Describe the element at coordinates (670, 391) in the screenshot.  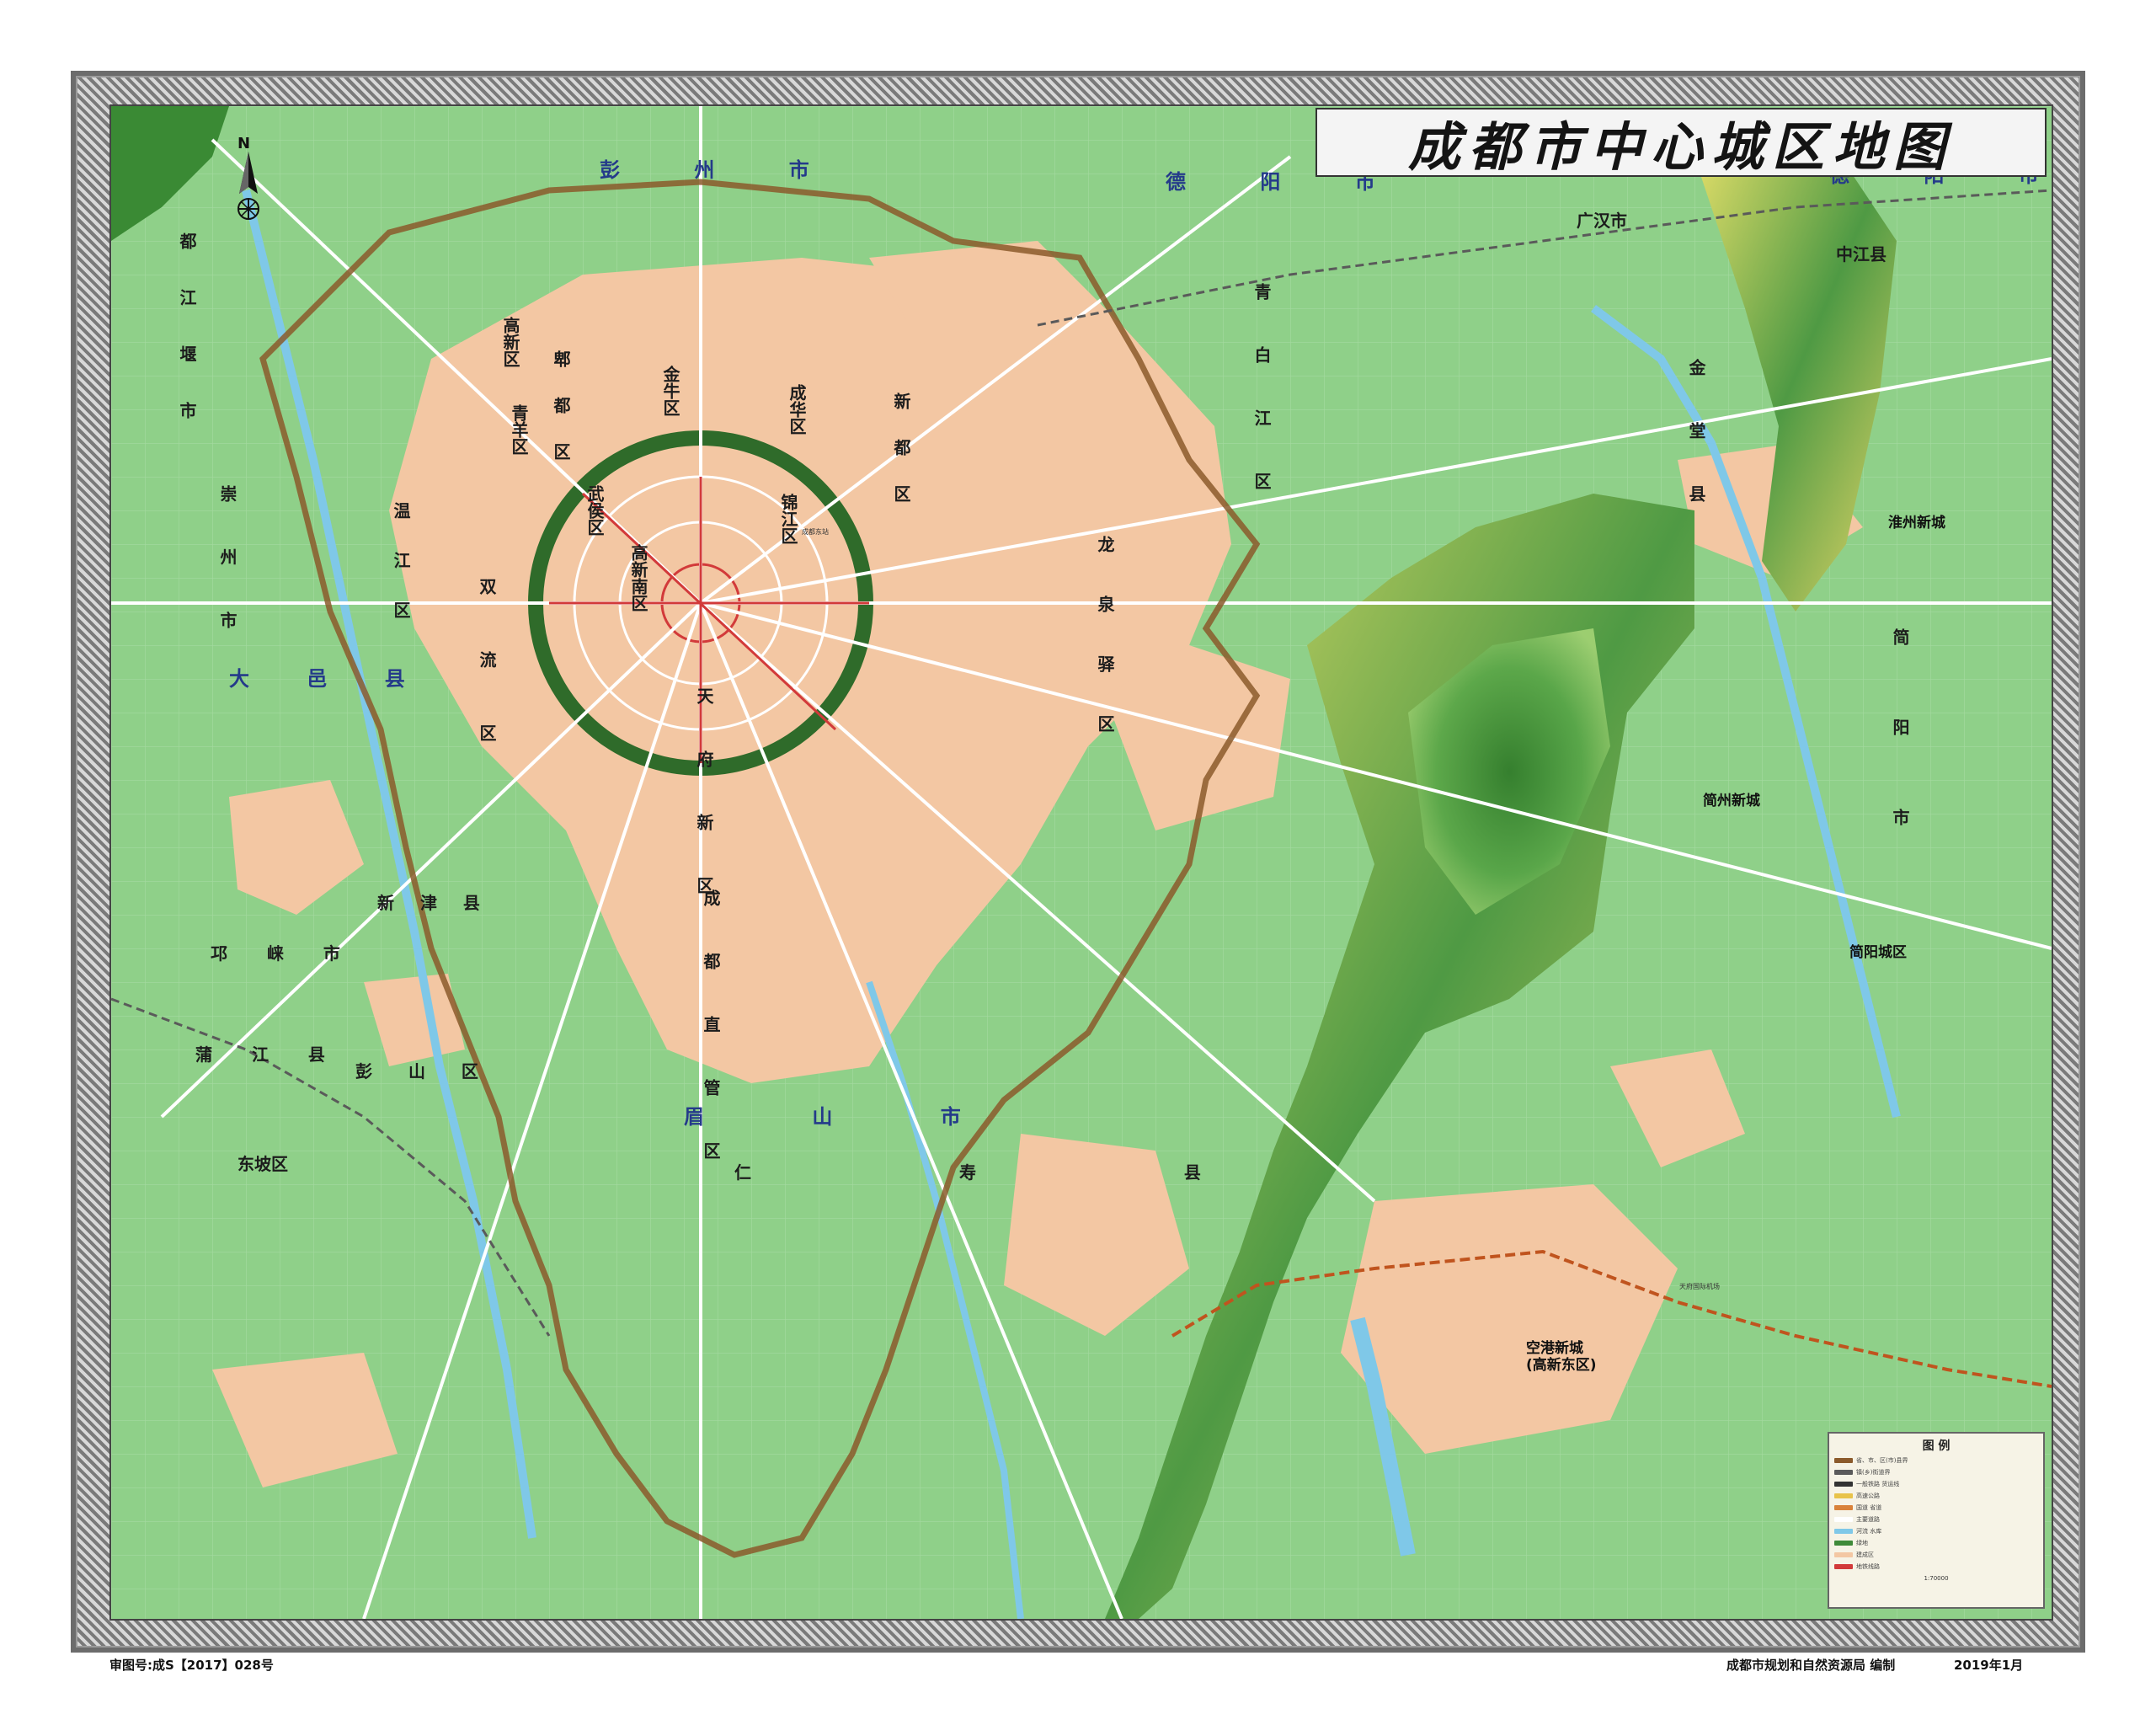
I see `region-label: 金牛区` at that location.